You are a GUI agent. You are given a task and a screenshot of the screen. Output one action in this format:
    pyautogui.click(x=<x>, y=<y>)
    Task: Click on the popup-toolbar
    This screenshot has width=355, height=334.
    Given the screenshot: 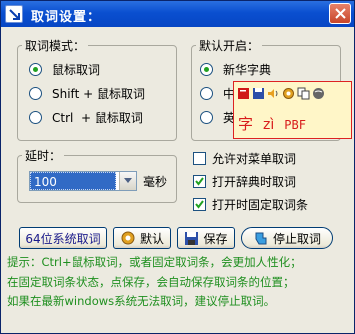 What is the action you would take?
    pyautogui.click(x=281, y=93)
    